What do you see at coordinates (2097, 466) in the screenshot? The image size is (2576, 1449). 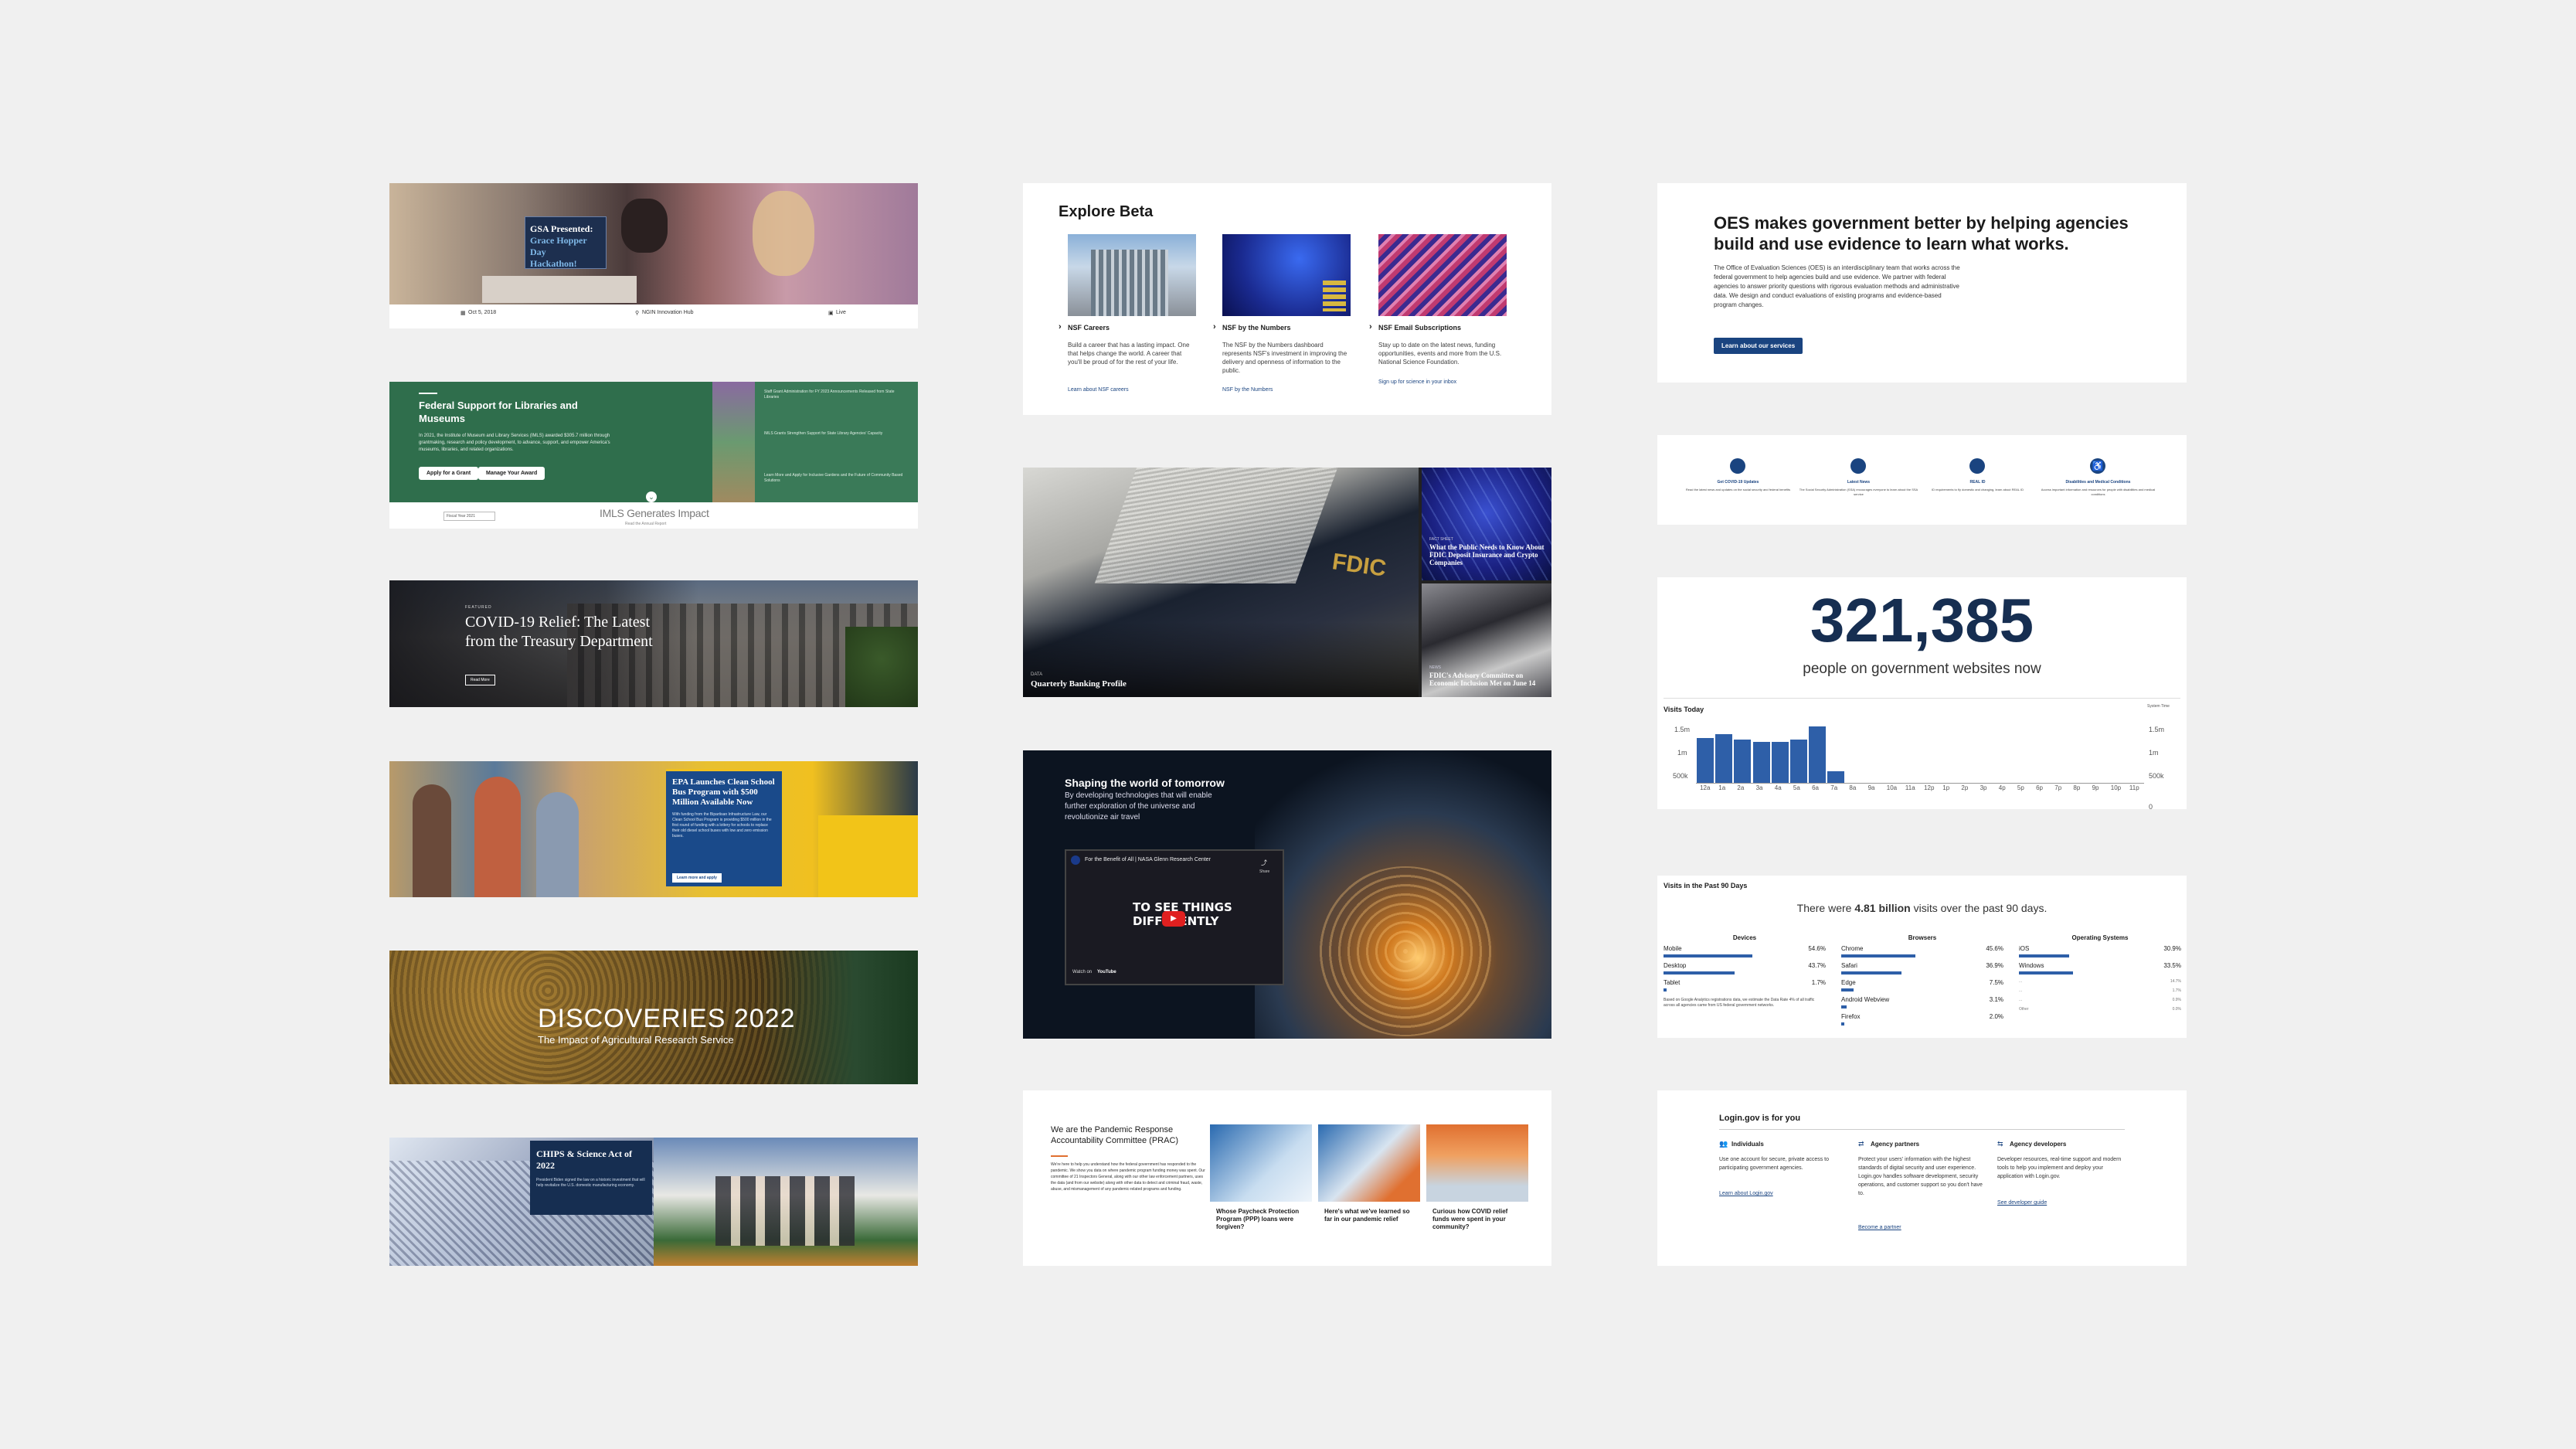 I see `accessibility-icon: ♿` at bounding box center [2097, 466].